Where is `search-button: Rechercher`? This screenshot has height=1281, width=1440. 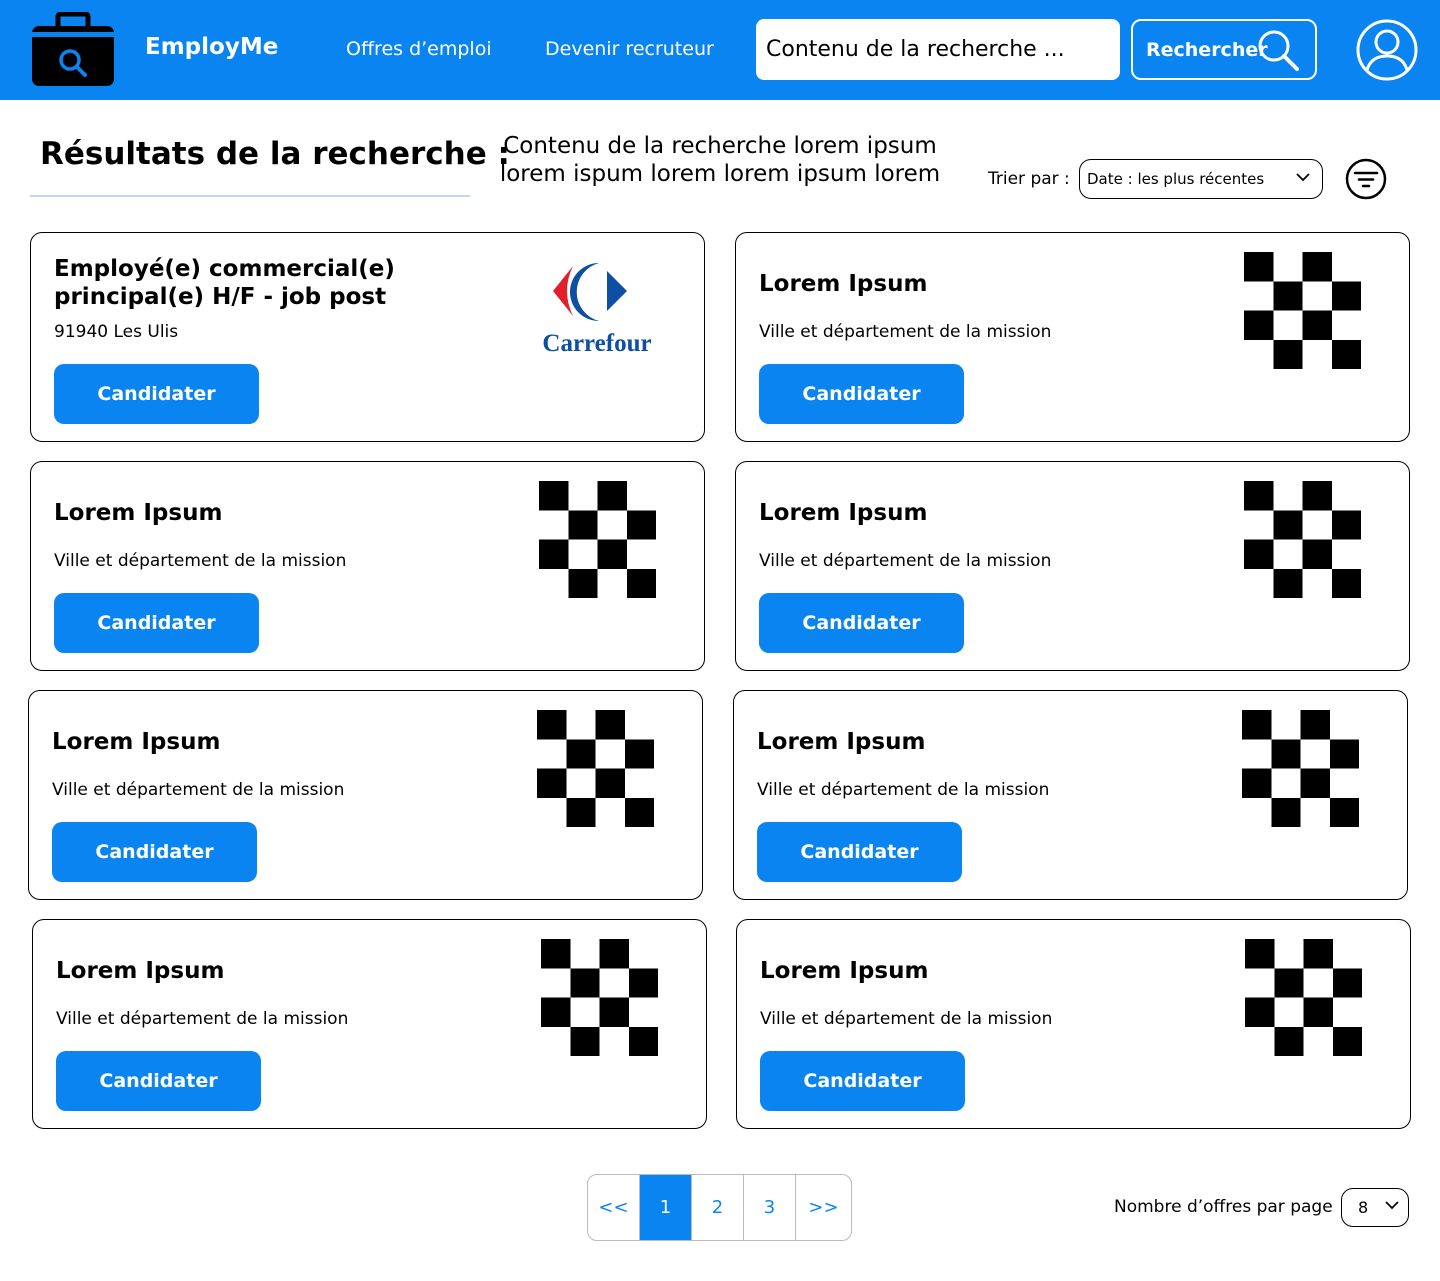
search-button: Rechercher is located at coordinates (1224, 49).